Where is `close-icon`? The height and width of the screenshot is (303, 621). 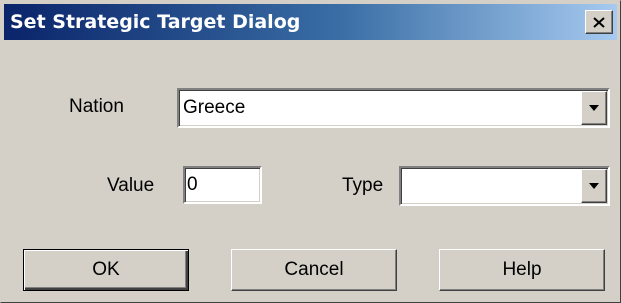
close-icon is located at coordinates (599, 22).